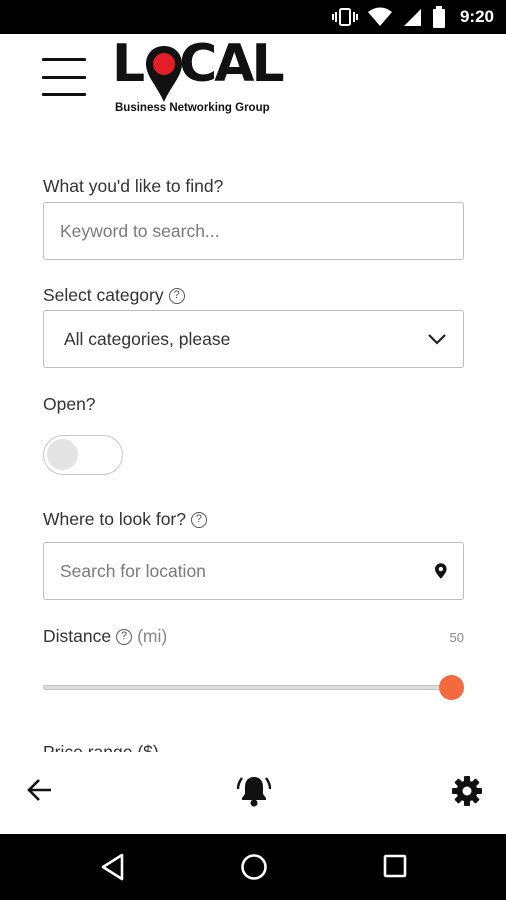 The image size is (506, 900). Describe the element at coordinates (441, 571) in the screenshot. I see `map-pin-icon` at that location.